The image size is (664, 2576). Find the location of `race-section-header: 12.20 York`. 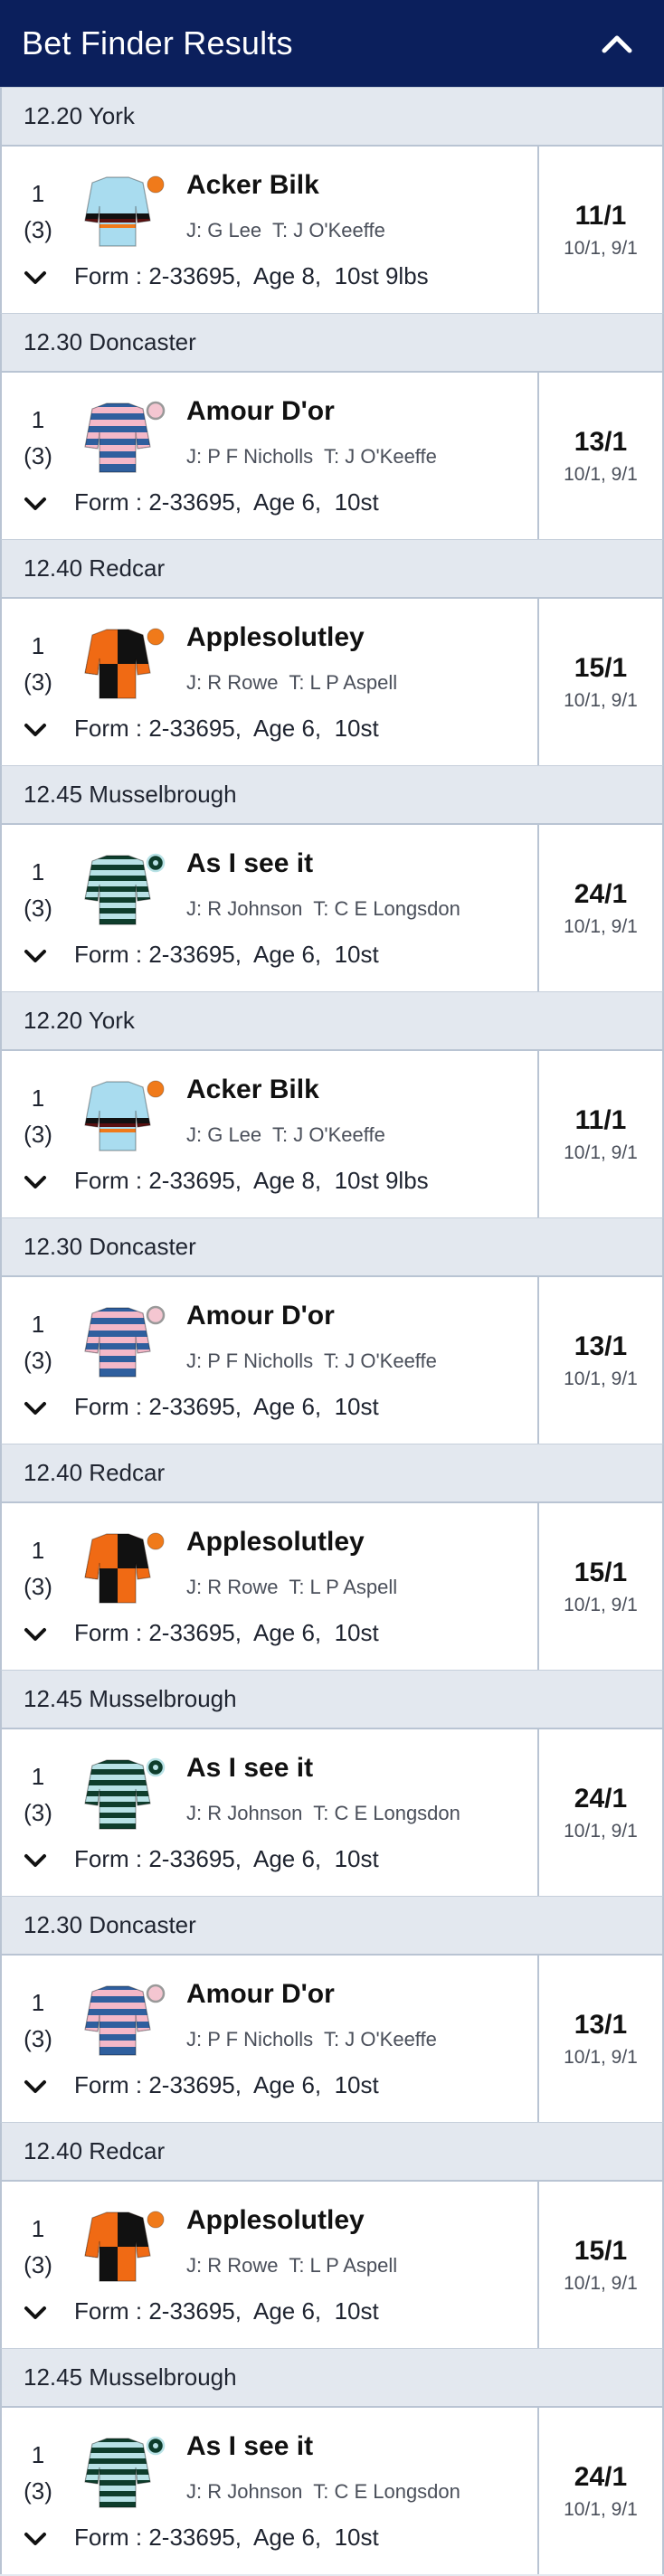

race-section-header: 12.20 York is located at coordinates (332, 1020).